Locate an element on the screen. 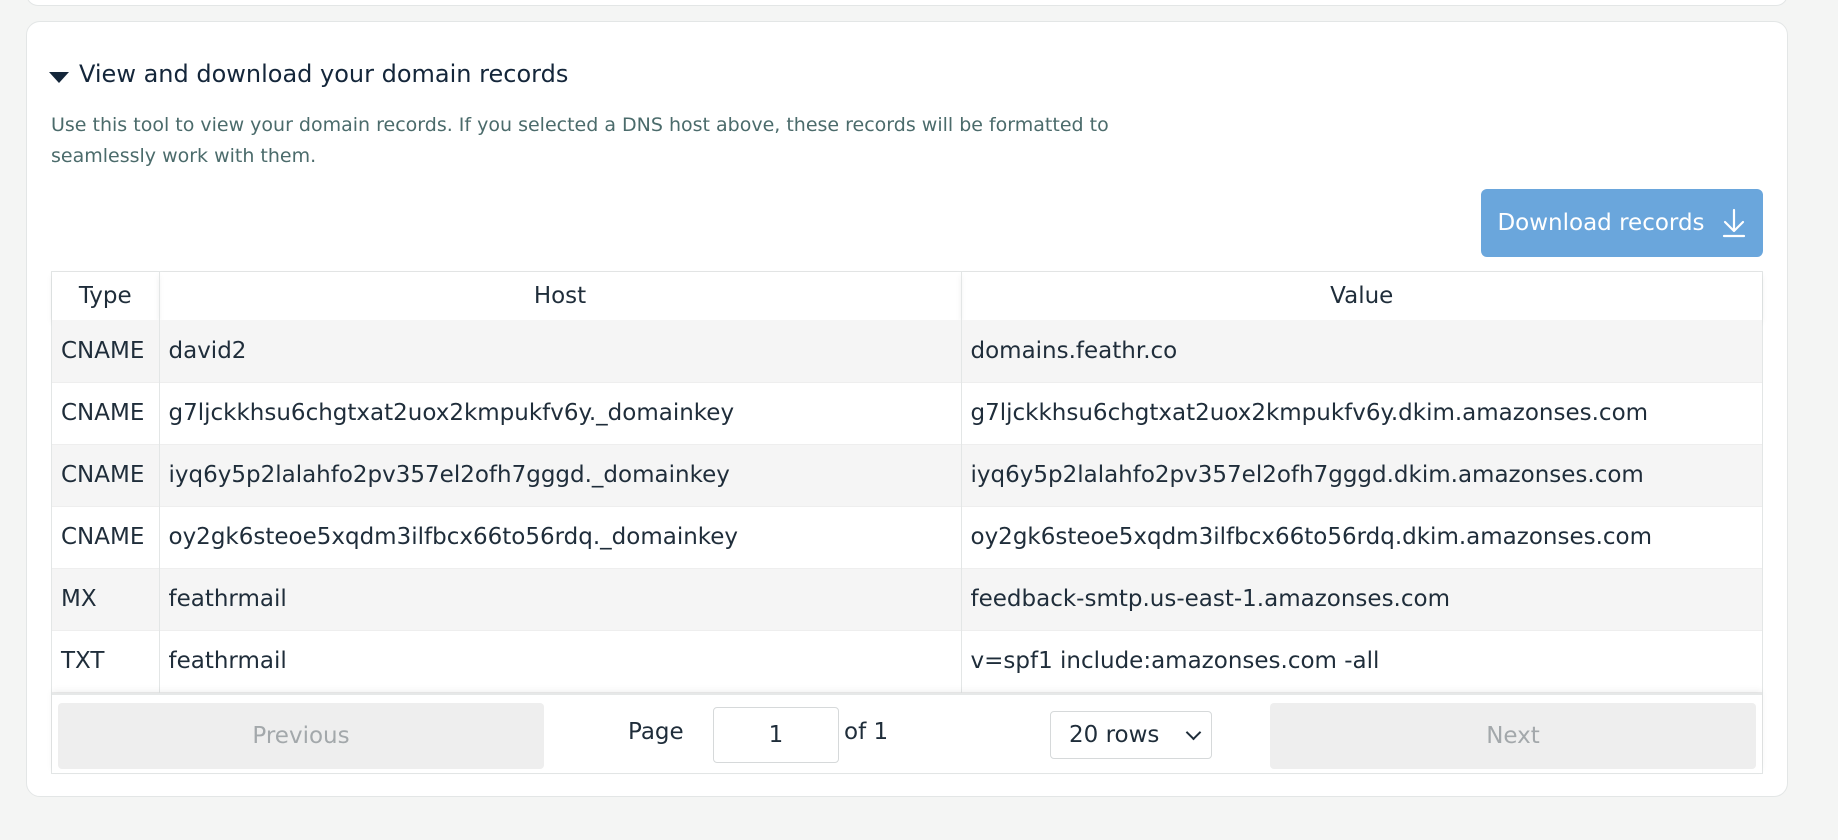 Image resolution: width=1838 pixels, height=840 pixels. download-arrow-icon is located at coordinates (1733, 223).